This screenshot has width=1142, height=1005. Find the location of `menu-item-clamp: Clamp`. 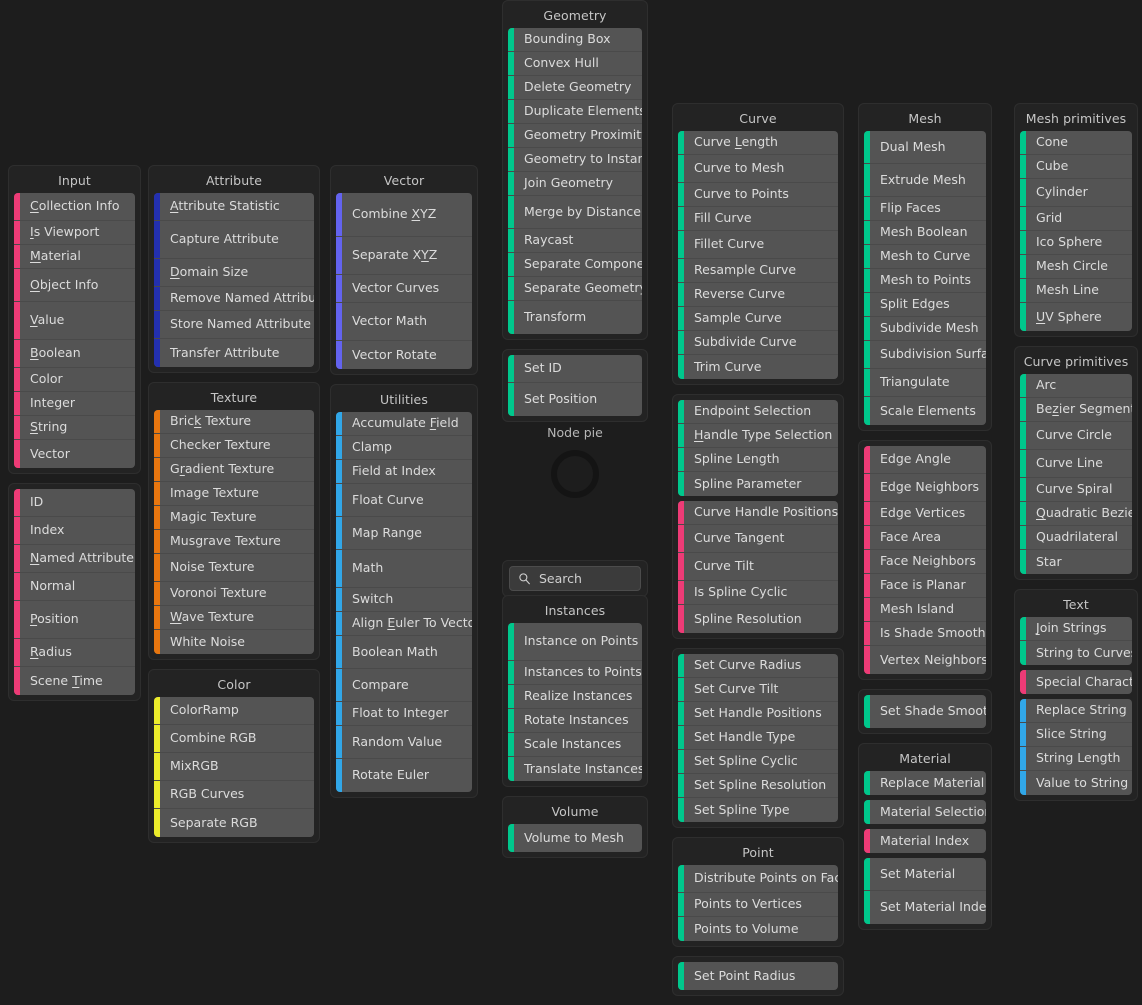

menu-item-clamp: Clamp is located at coordinates (404, 448).